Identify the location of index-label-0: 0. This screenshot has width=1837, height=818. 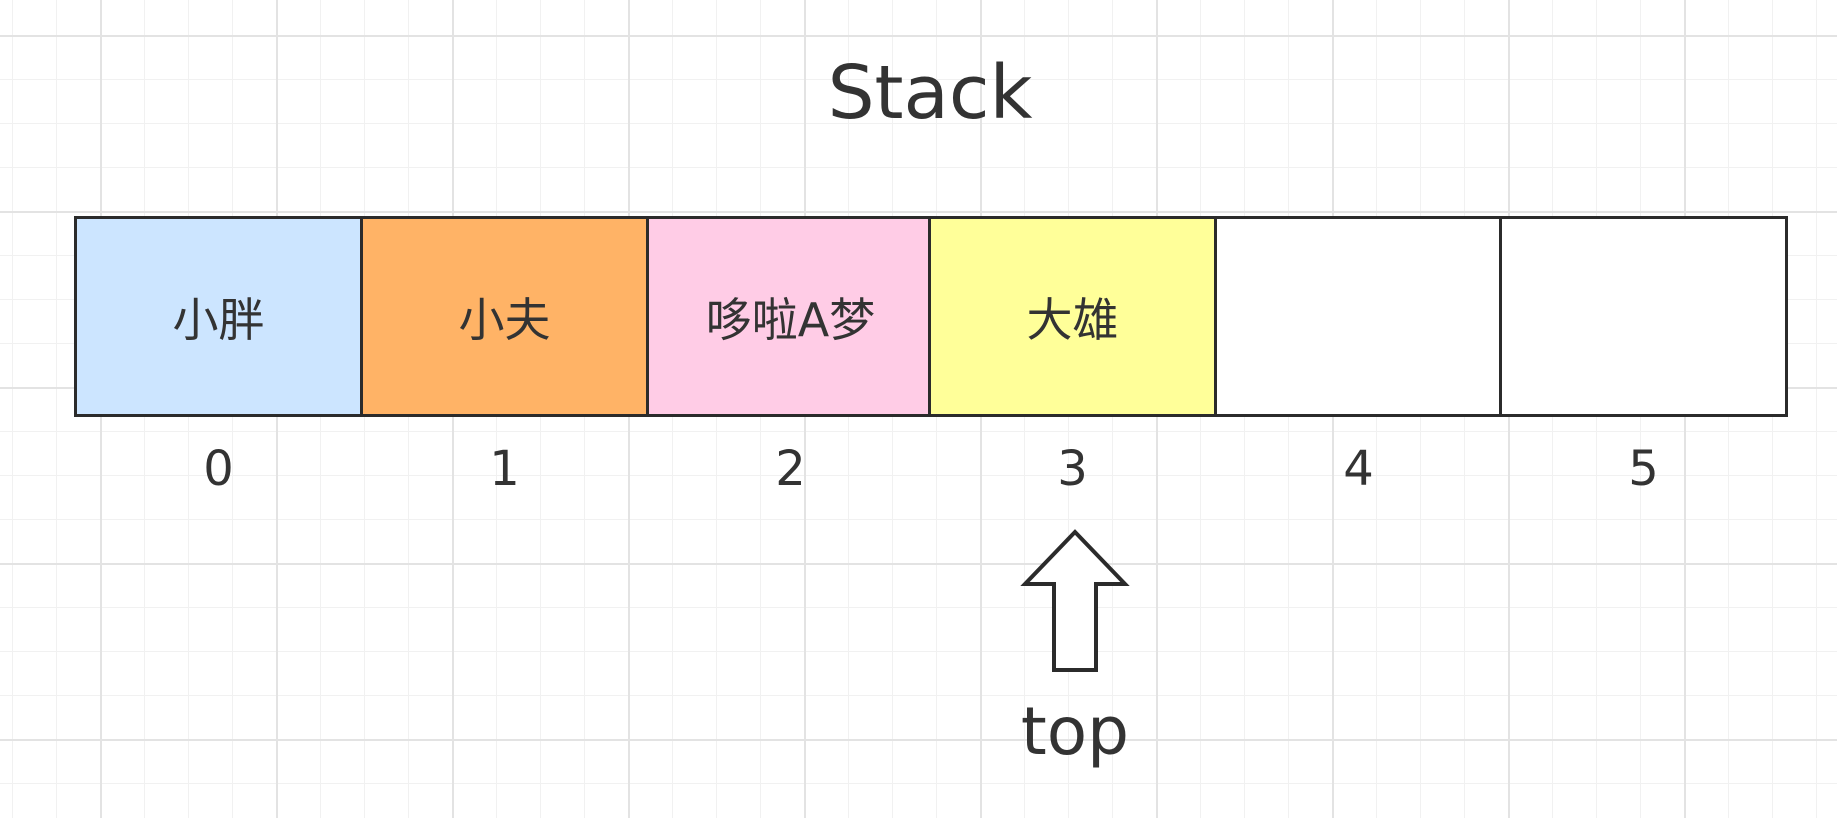
(218, 469).